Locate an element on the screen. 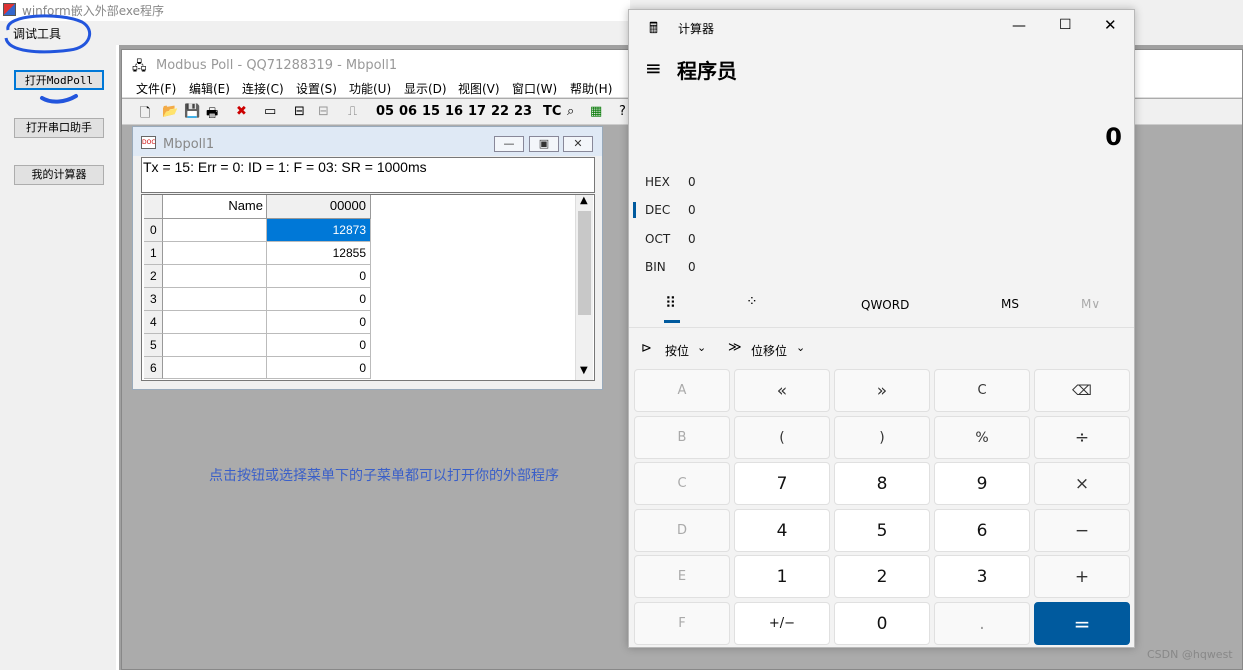 Image resolution: width=1243 pixels, height=670 pixels. key-percent: % is located at coordinates (982, 437).